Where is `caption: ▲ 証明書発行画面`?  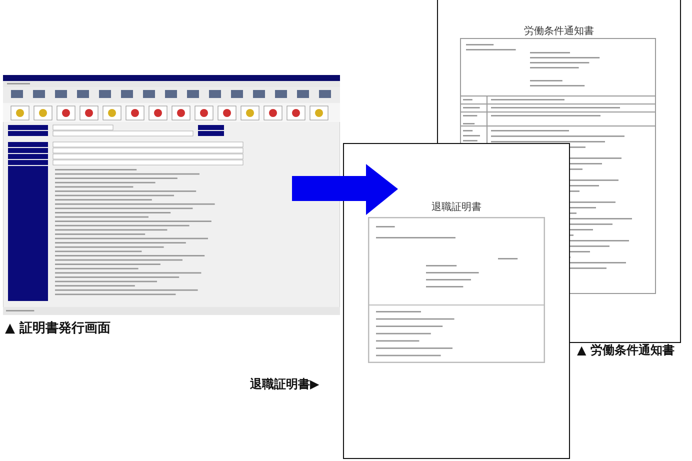
caption: ▲ 証明書発行画面 is located at coordinates (58, 329).